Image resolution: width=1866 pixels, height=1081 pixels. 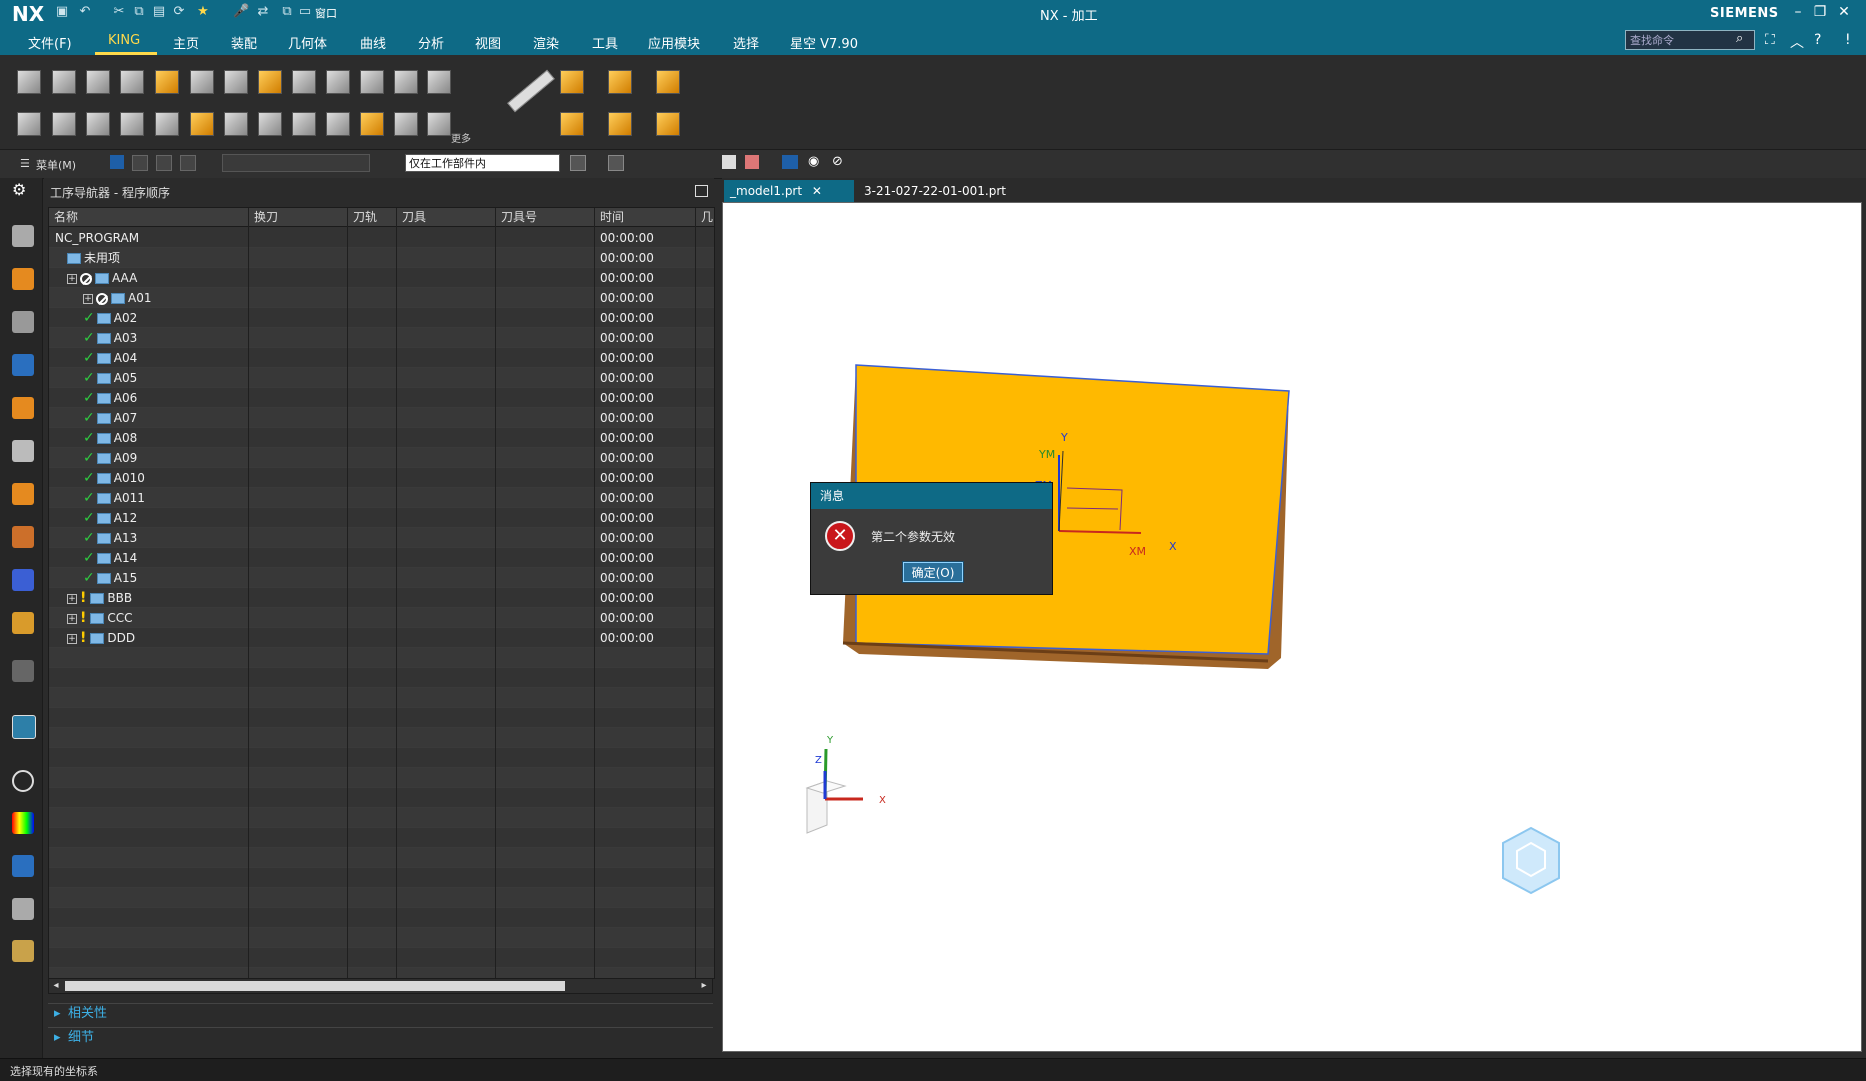 What do you see at coordinates (381, 558) in the screenshot?
I see `table-row: ✓ A14 00:00:00` at bounding box center [381, 558].